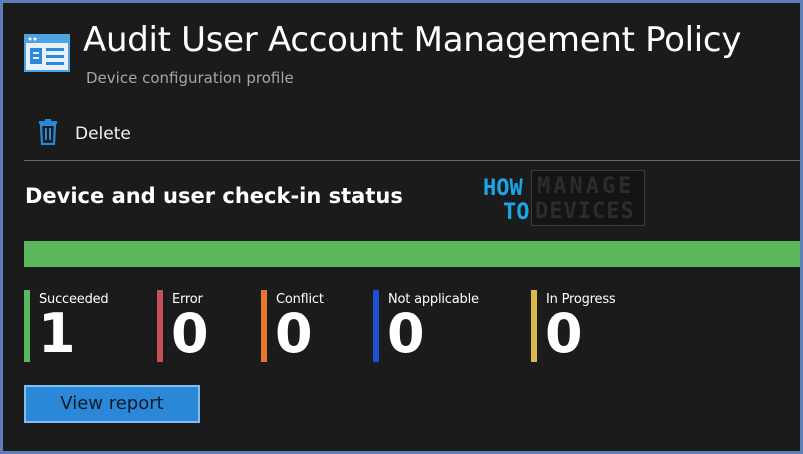 This screenshot has width=803, height=454. What do you see at coordinates (376, 326) in the screenshot?
I see `status-bar-not-applicable` at bounding box center [376, 326].